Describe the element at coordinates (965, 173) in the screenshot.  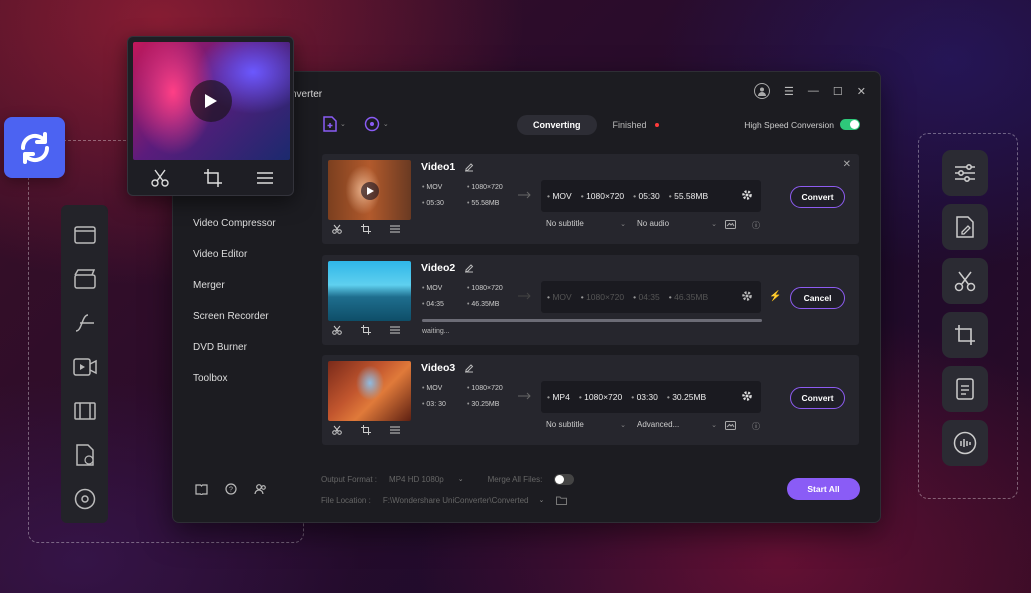
I see `sliders-icon` at that location.